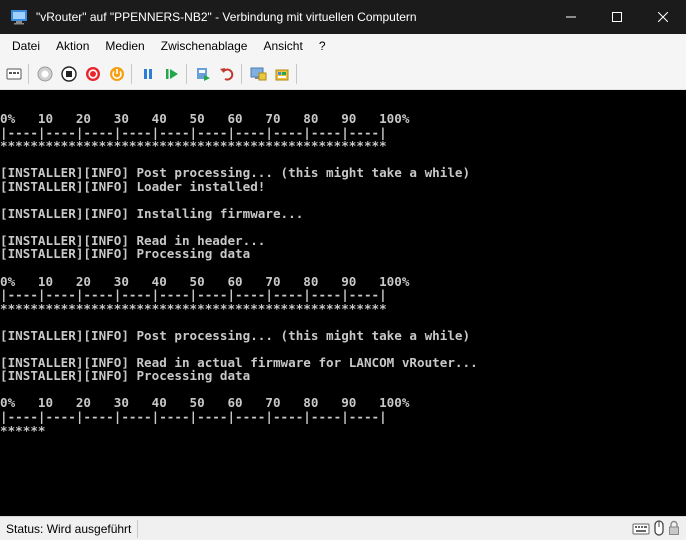 This screenshot has height=540, width=686. Describe the element at coordinates (19, 17) in the screenshot. I see `hyper-v-app-icon` at that location.